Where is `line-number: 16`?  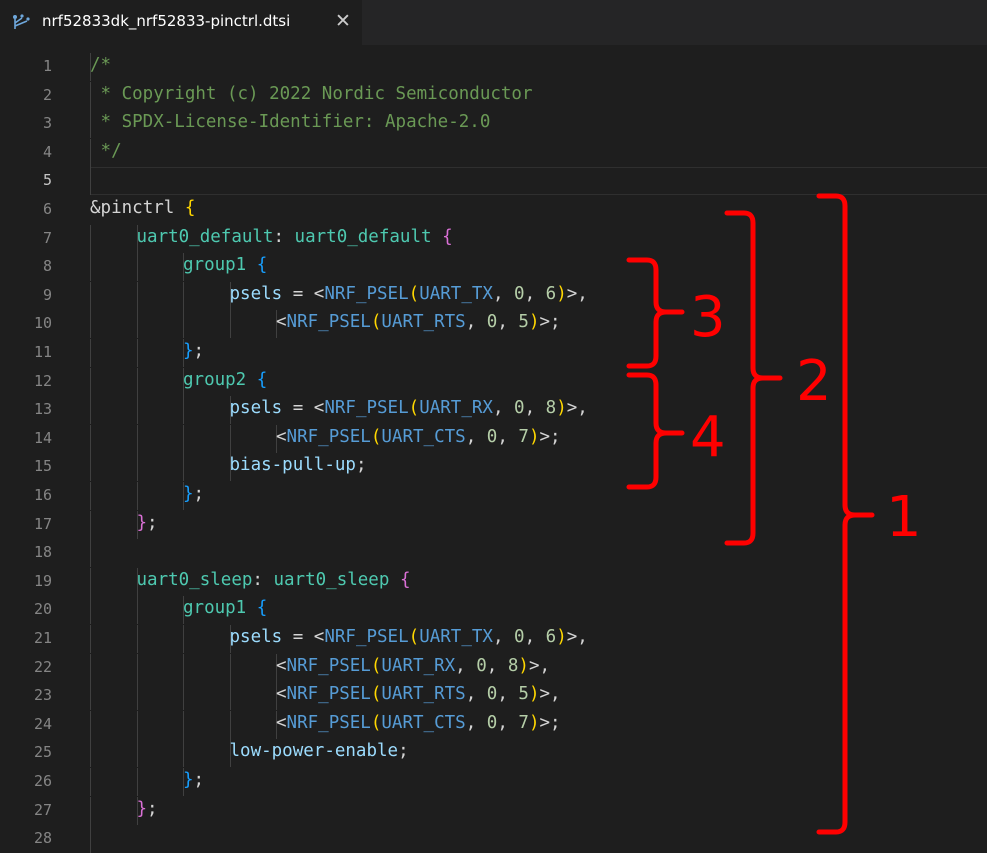 line-number: 16 is located at coordinates (26, 495).